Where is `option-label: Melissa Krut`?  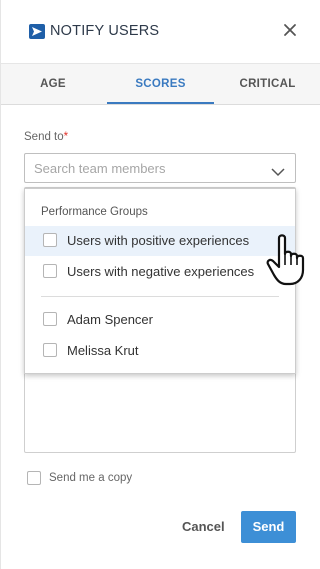
option-label: Melissa Krut is located at coordinates (103, 350).